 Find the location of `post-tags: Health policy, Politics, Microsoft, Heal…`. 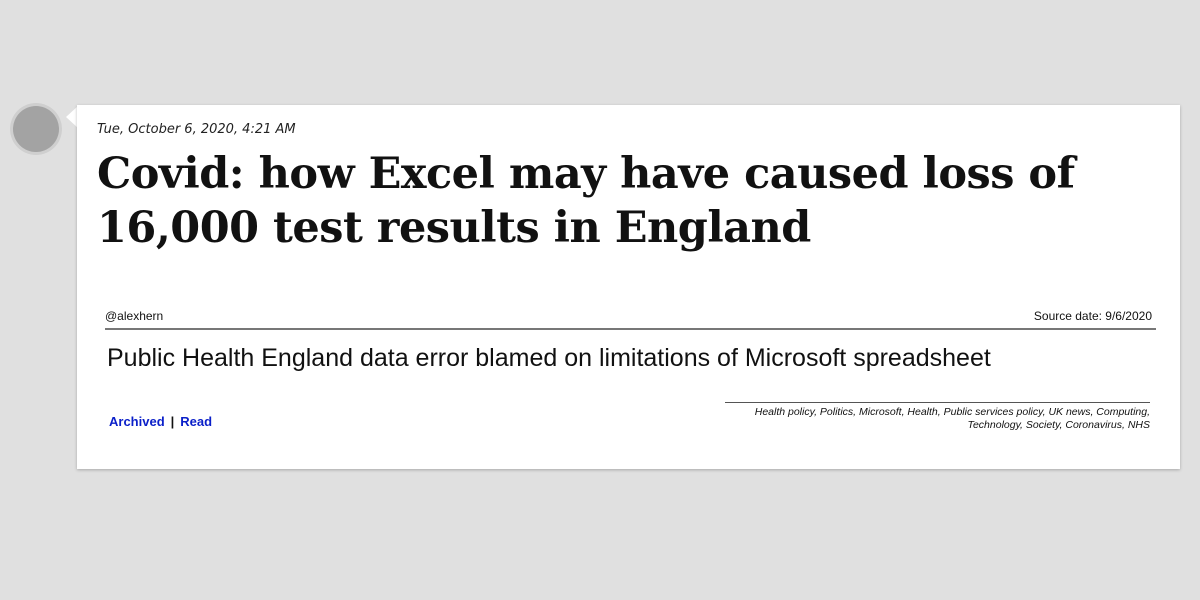

post-tags: Health policy, Politics, Microsoft, Heal… is located at coordinates (937, 417).